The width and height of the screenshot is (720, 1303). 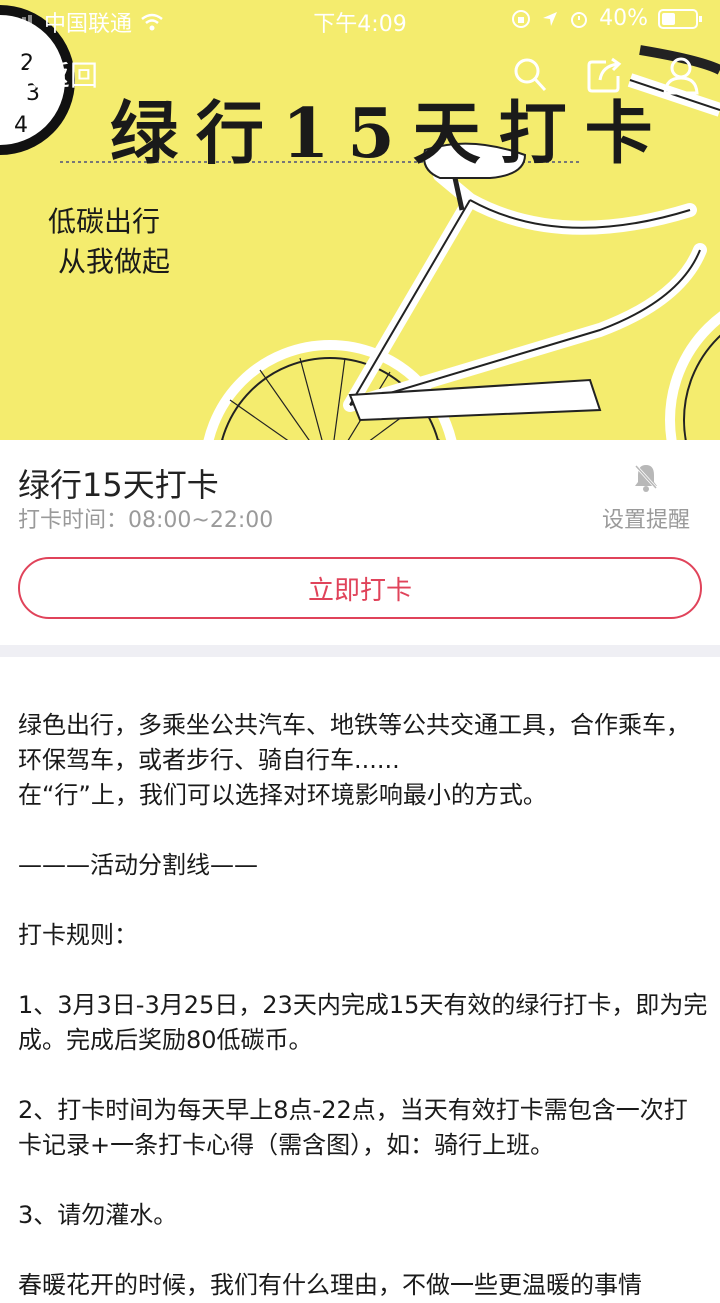 I want to click on set-reminder-button: 设置提醒, so click(x=646, y=498).